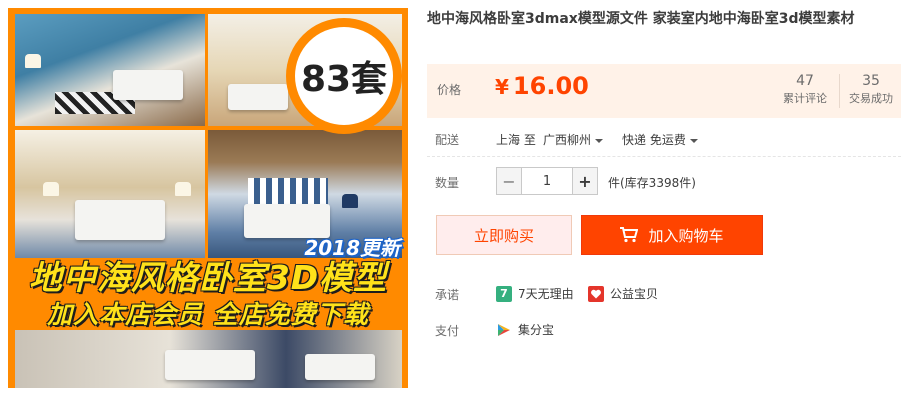  I want to click on promise-charity-text: 公益宝贝, so click(634, 294).